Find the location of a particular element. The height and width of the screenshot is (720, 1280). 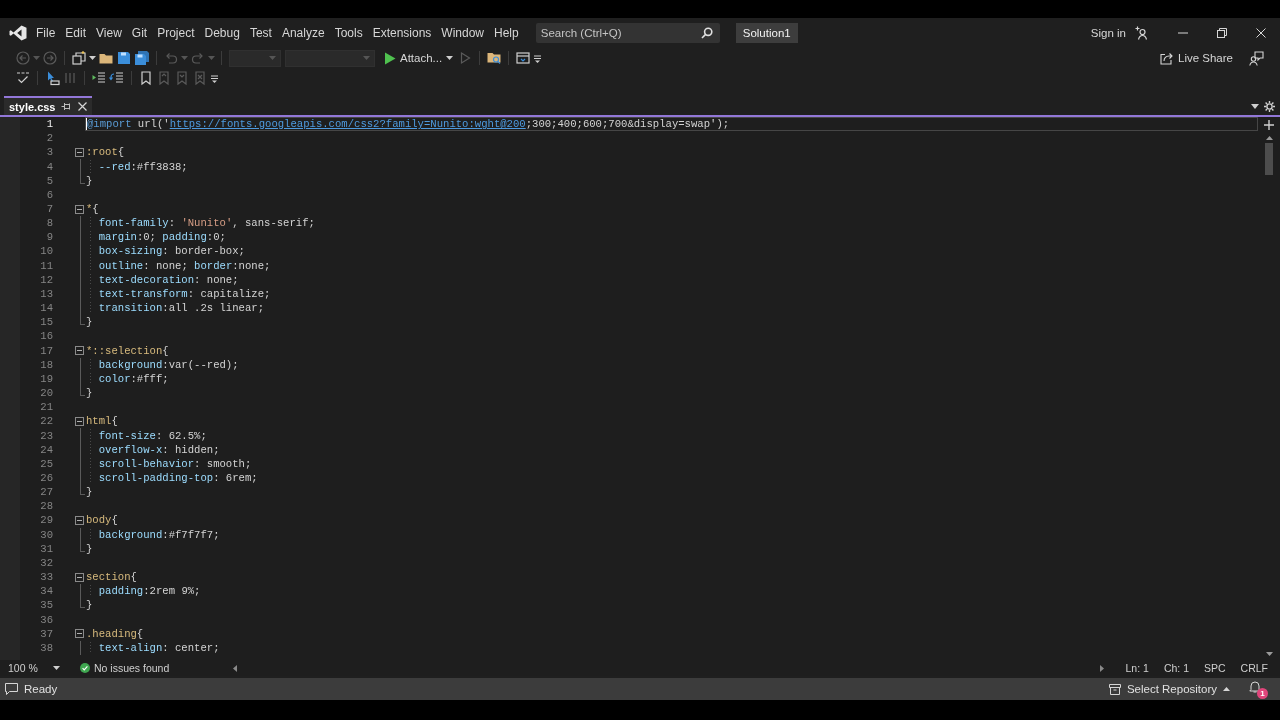

menu-item: Project is located at coordinates (176, 33).